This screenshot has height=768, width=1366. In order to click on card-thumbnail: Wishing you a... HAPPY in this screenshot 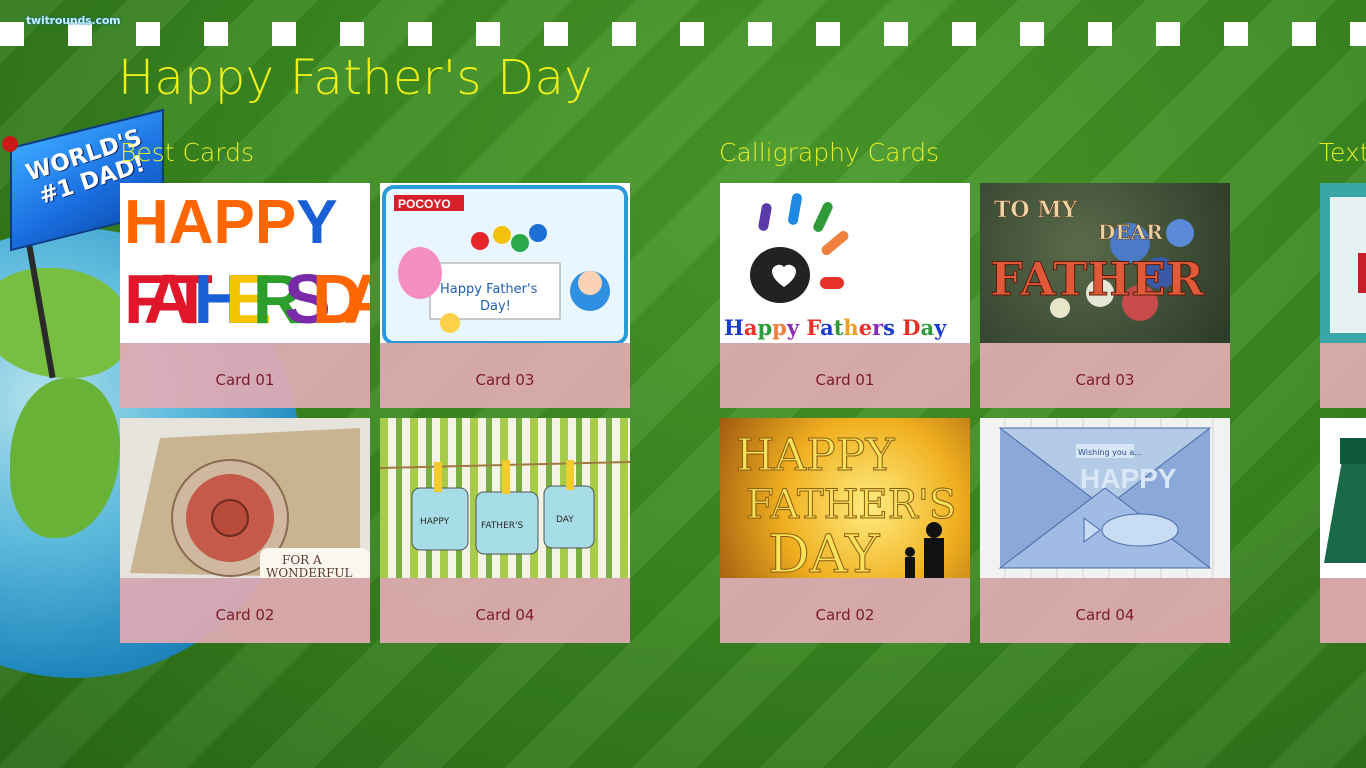, I will do `click(1105, 498)`.